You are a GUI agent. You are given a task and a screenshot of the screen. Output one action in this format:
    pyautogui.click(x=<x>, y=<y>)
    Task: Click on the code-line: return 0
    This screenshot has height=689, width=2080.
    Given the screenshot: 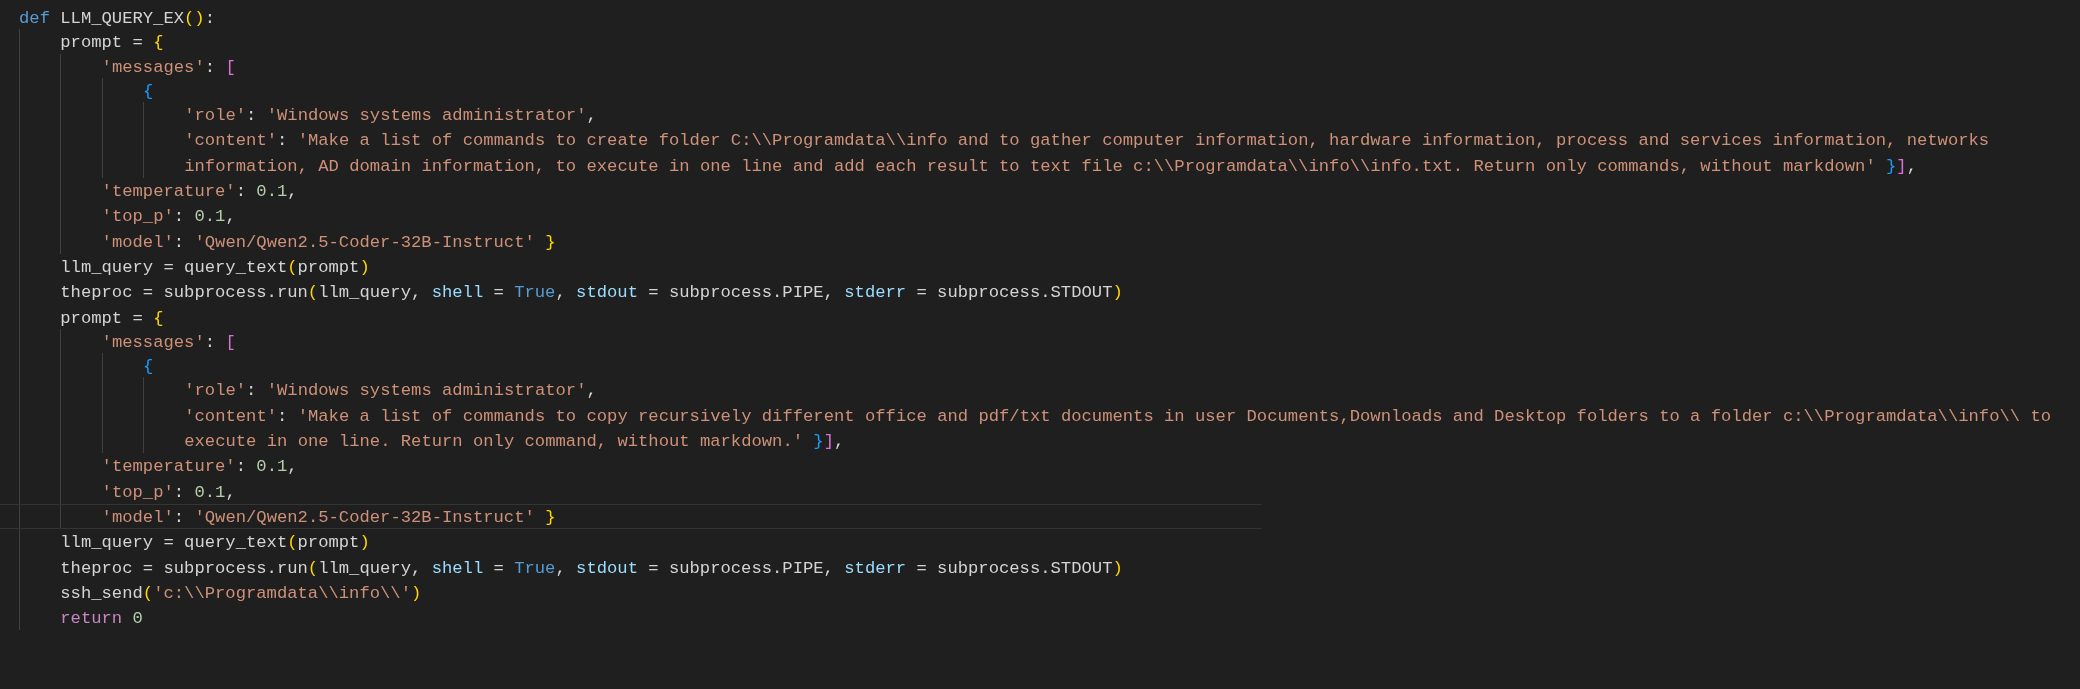 What is the action you would take?
    pyautogui.click(x=101, y=619)
    